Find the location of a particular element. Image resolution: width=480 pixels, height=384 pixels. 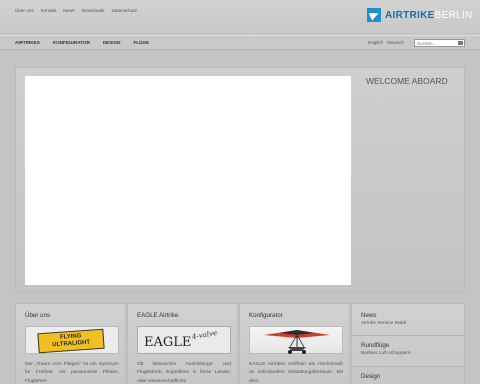

eagle-logo-image: EAGLE 4-valve is located at coordinates (184, 340).